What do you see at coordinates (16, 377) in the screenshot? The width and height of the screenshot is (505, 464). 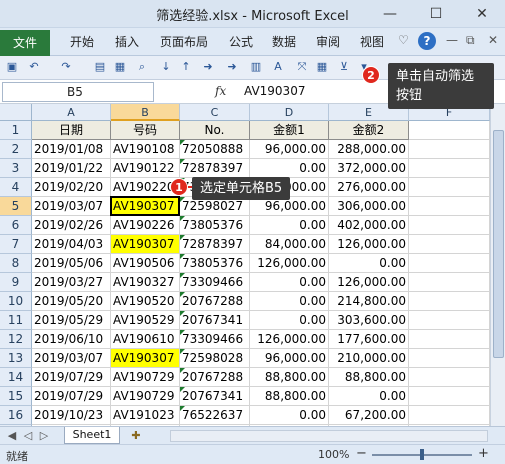 I see `row-header-14: 14` at bounding box center [16, 377].